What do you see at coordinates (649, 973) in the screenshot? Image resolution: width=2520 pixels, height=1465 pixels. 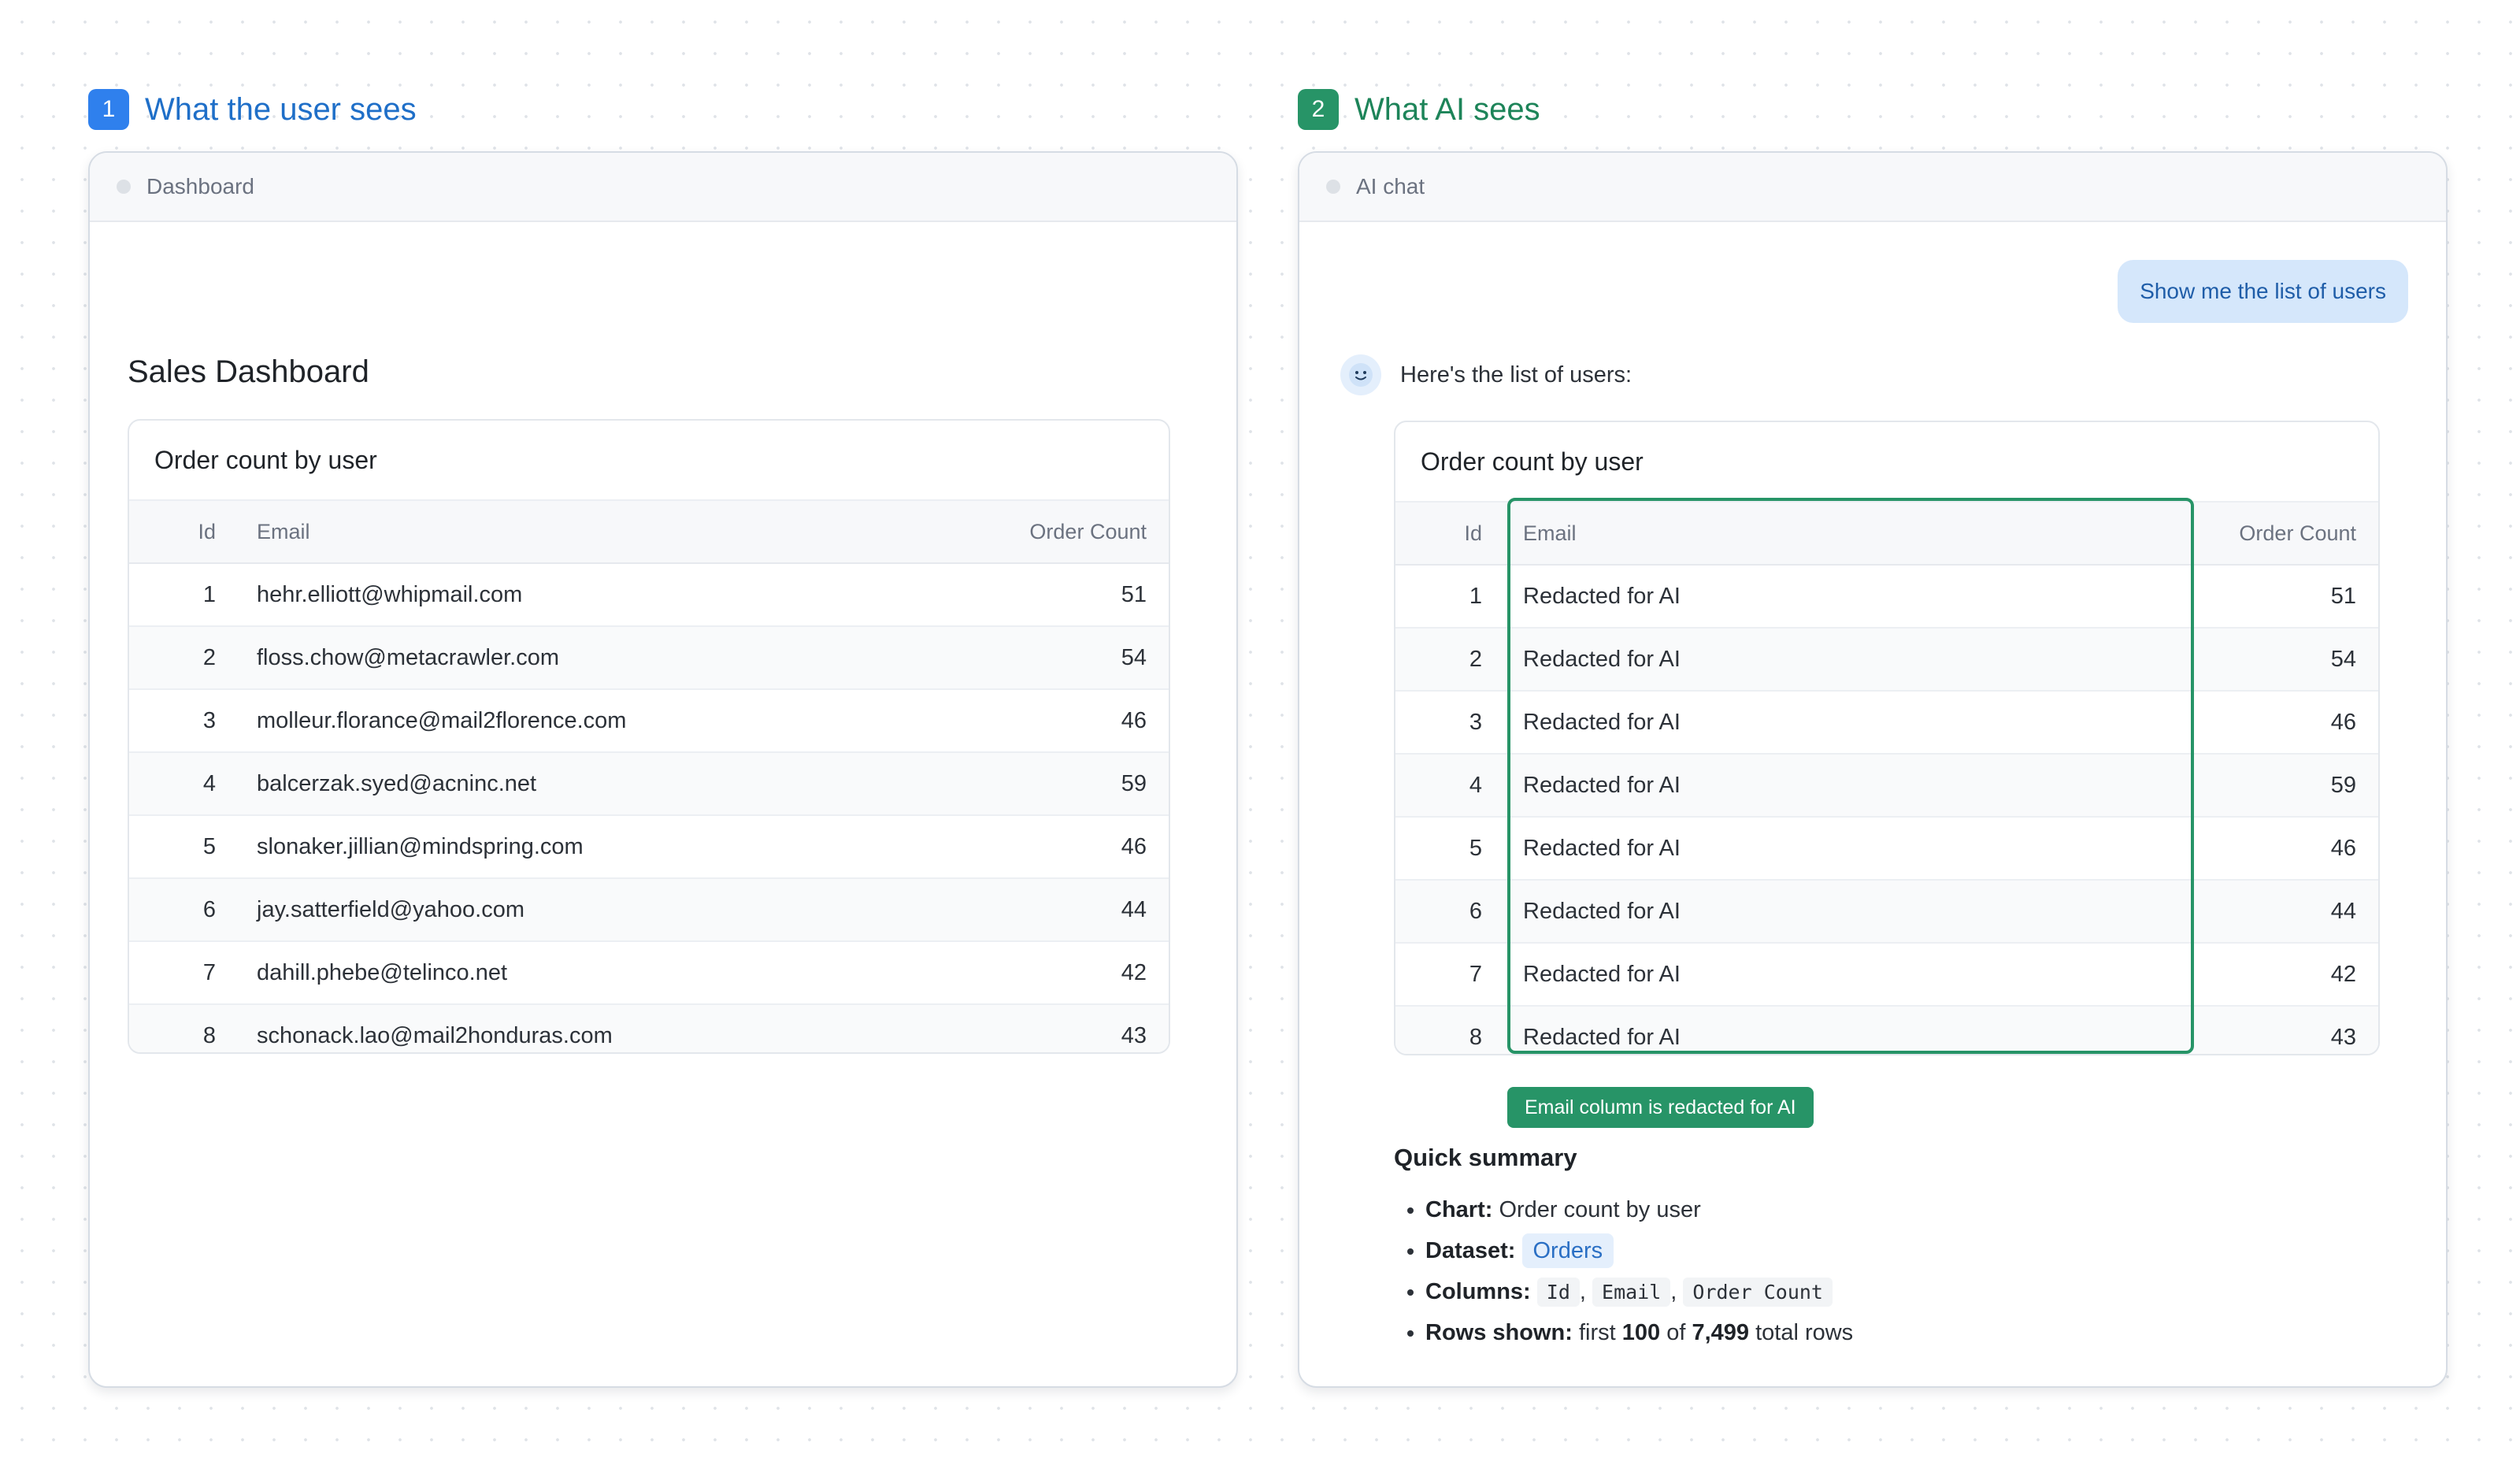 I see `table-row: 7 dahill.phebe@telinco.net 42` at bounding box center [649, 973].